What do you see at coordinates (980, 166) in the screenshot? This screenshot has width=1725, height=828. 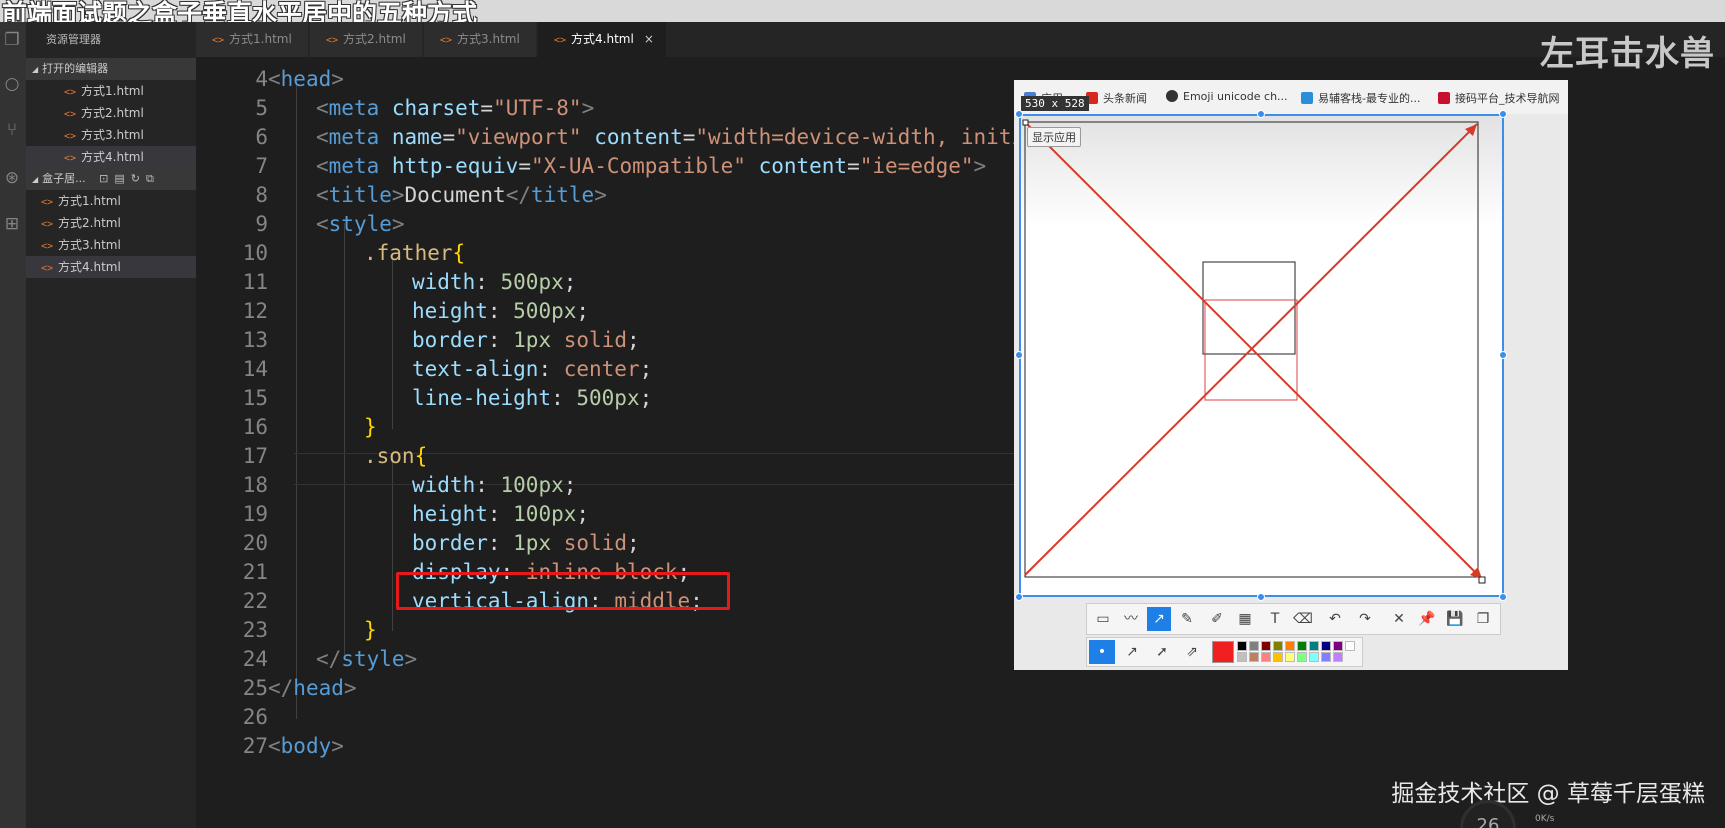 I see `code-token: >` at bounding box center [980, 166].